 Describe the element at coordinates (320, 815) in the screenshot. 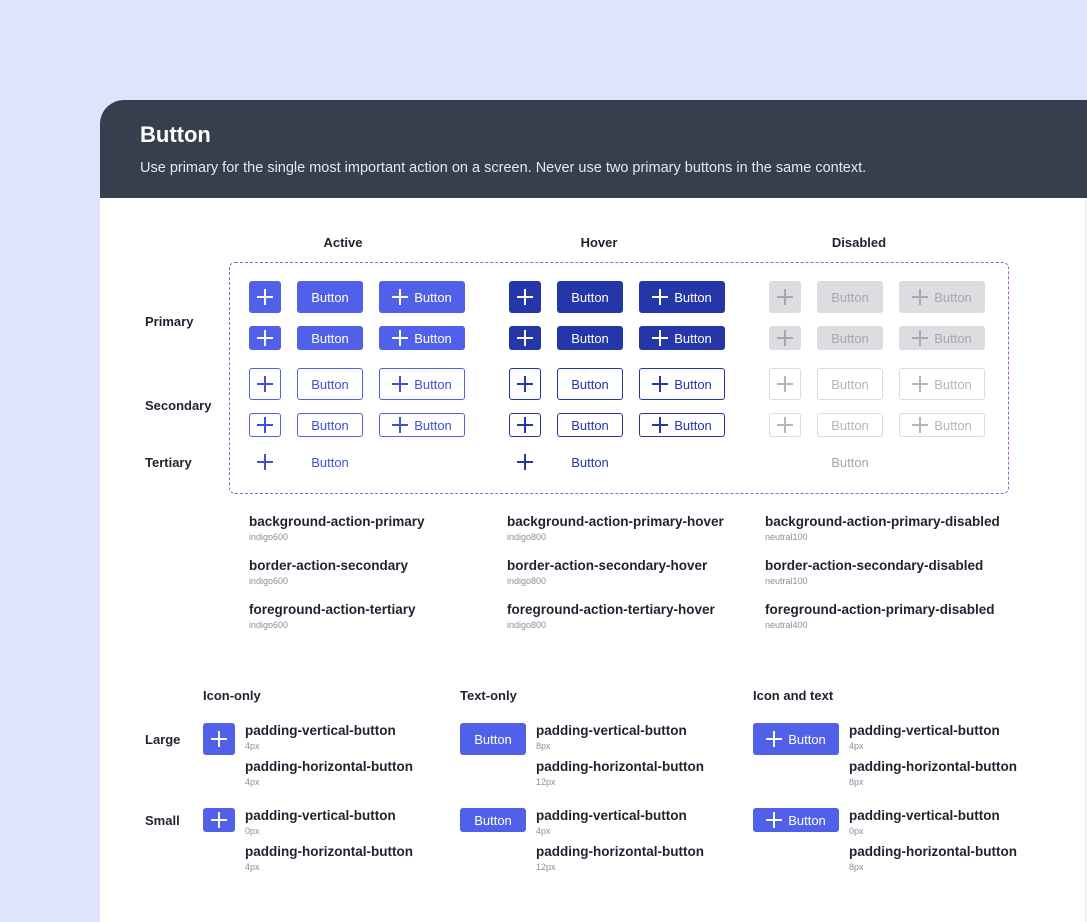

I see `padding-vertical-token: padding-vertical-button` at that location.